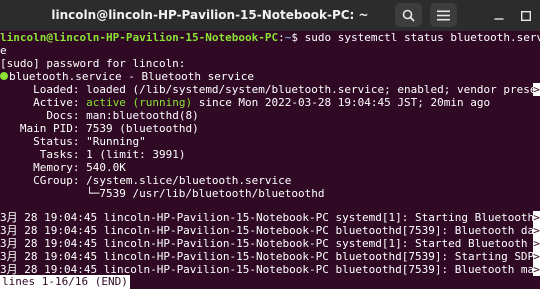 Image resolution: width=540 pixels, height=289 pixels. Describe the element at coordinates (40, 115) in the screenshot. I see `docs-label: Docs:` at that location.